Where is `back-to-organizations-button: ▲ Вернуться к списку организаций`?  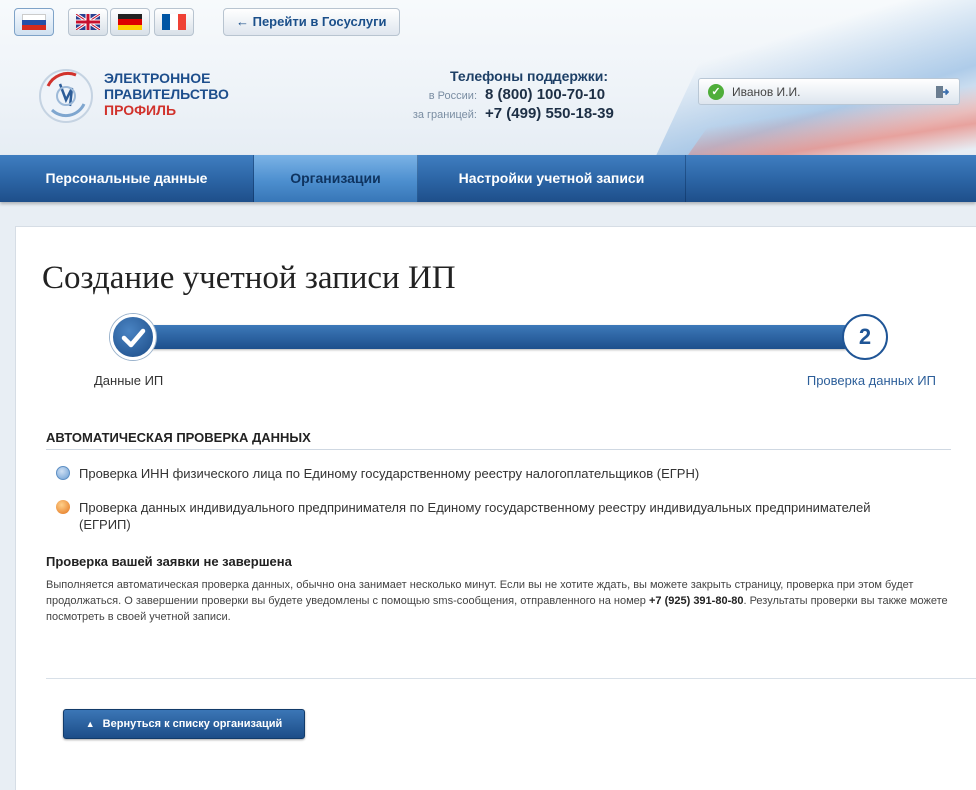
back-to-organizations-button: ▲ Вернуться к списку организаций is located at coordinates (184, 724).